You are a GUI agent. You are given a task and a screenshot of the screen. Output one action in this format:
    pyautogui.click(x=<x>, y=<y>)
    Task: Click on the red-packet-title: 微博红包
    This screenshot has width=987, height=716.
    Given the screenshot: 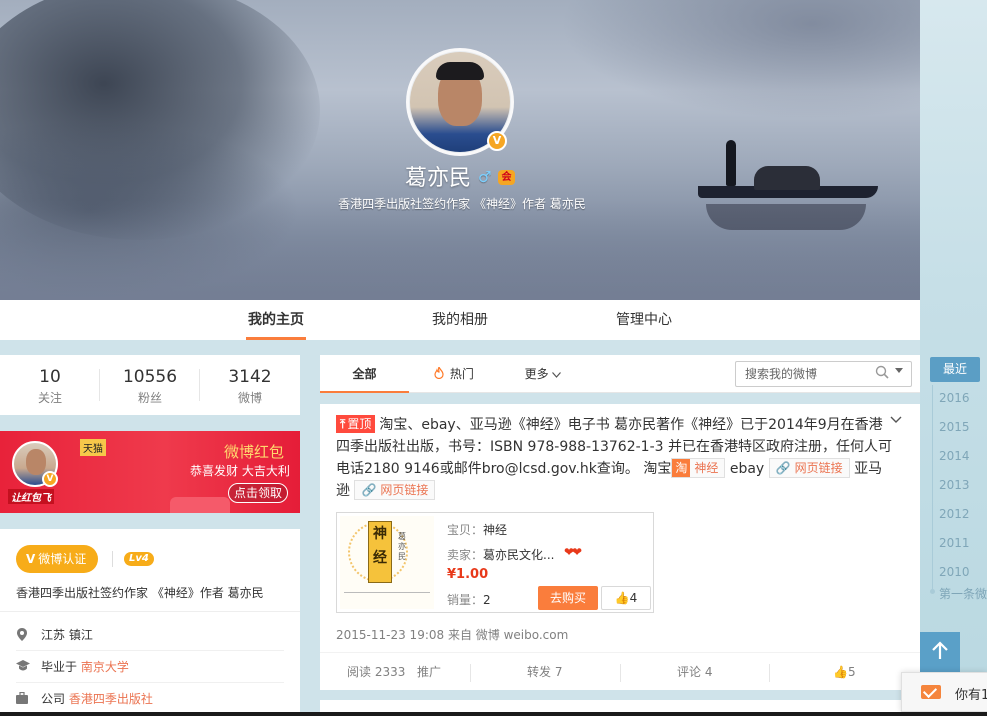 What is the action you would take?
    pyautogui.click(x=254, y=452)
    